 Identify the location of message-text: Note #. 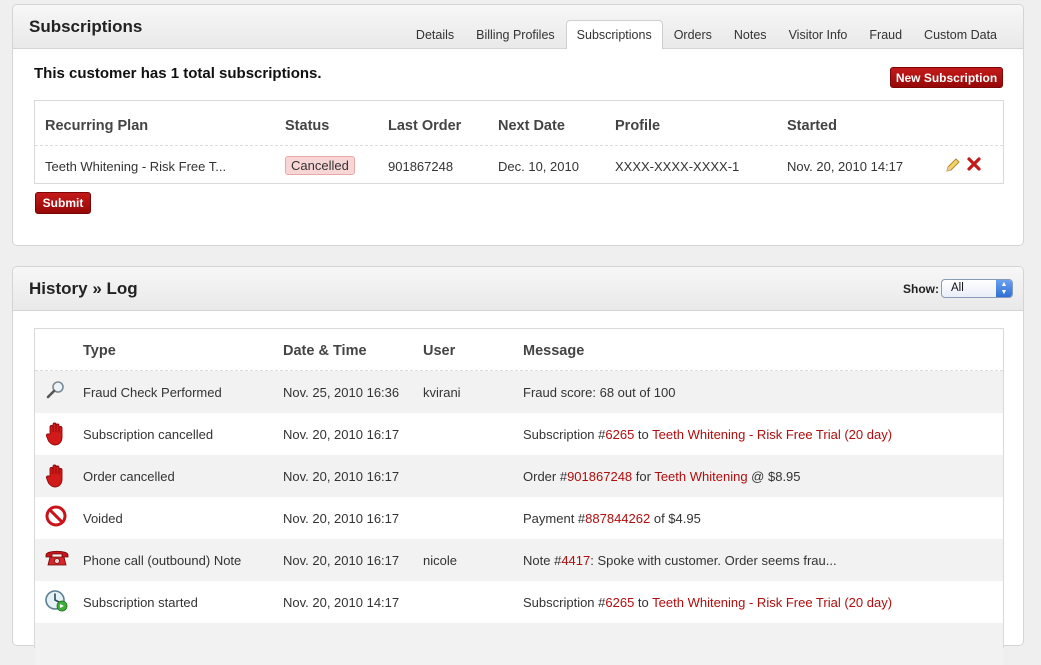
(542, 560).